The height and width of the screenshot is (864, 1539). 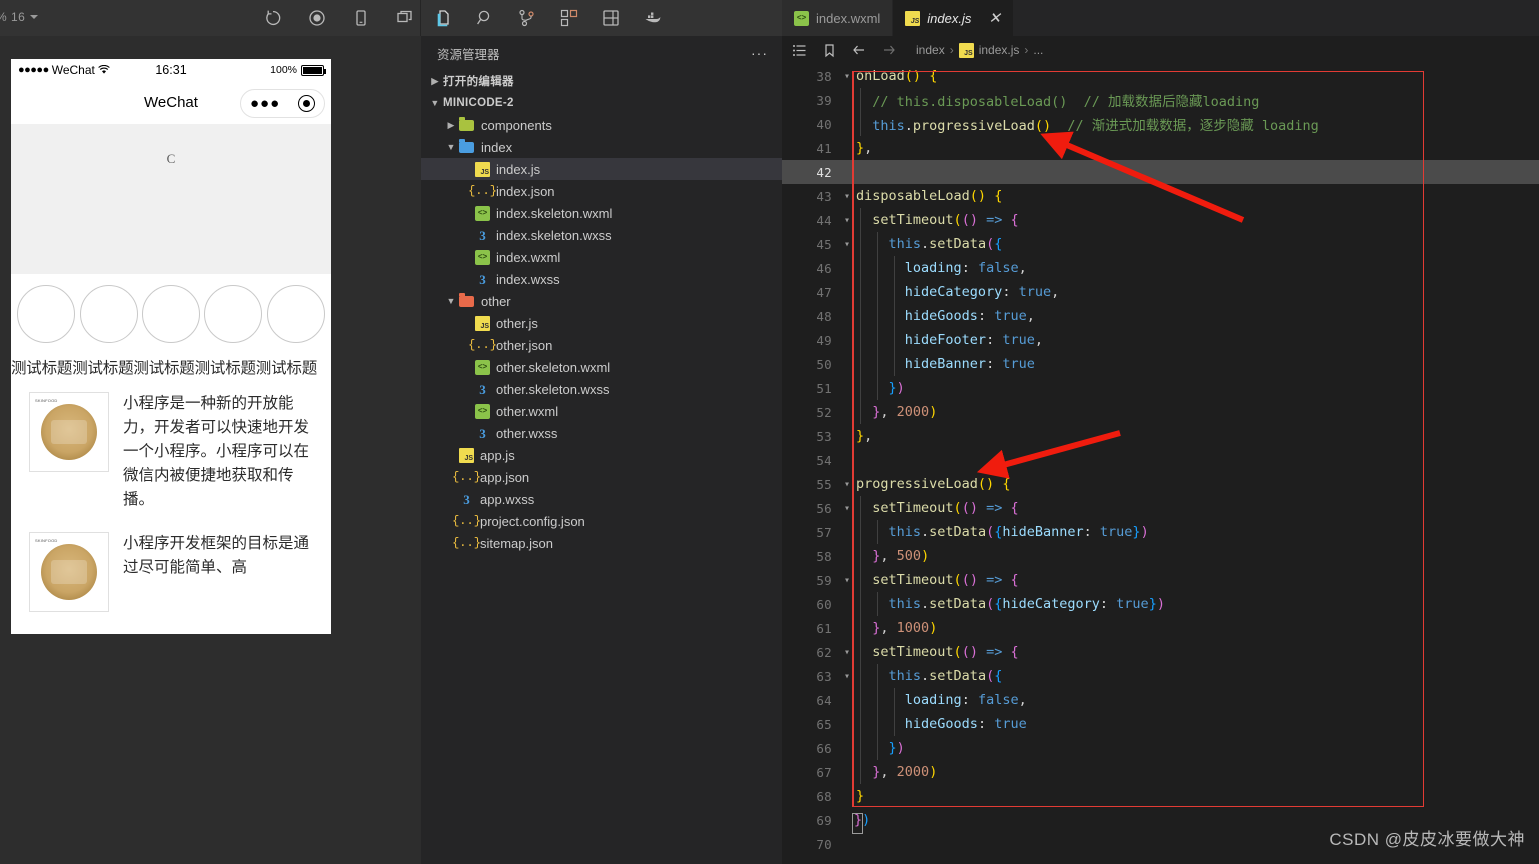 What do you see at coordinates (19, 17) in the screenshot?
I see `zoom-level-selector: % 16` at bounding box center [19, 17].